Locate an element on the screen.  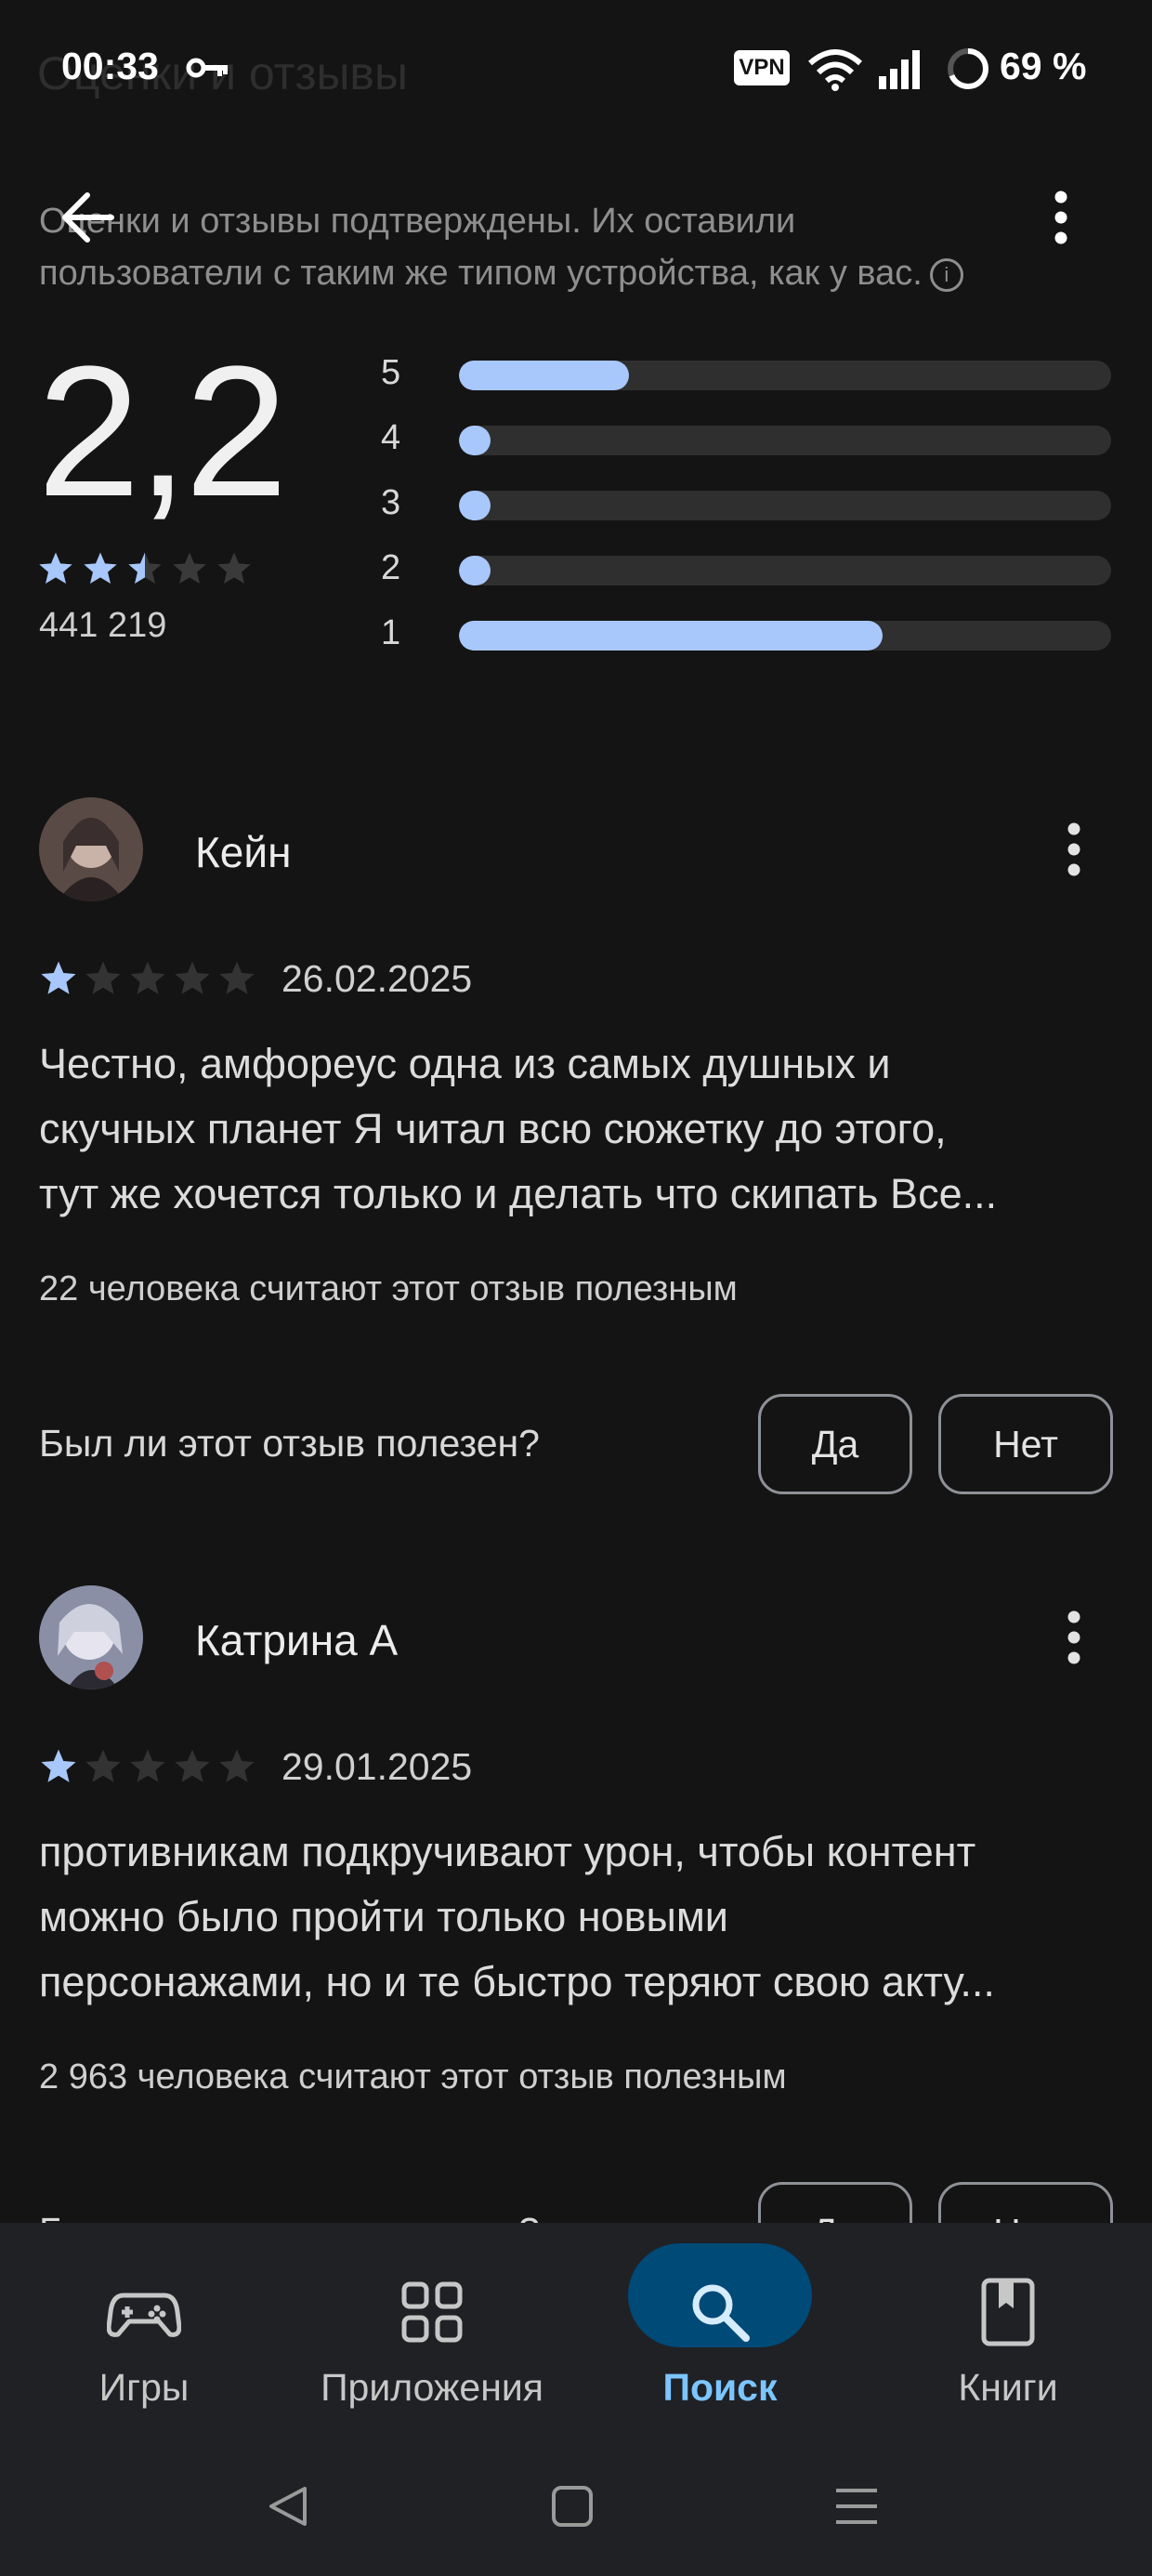
histogram-row: 1 is located at coordinates (748, 633).